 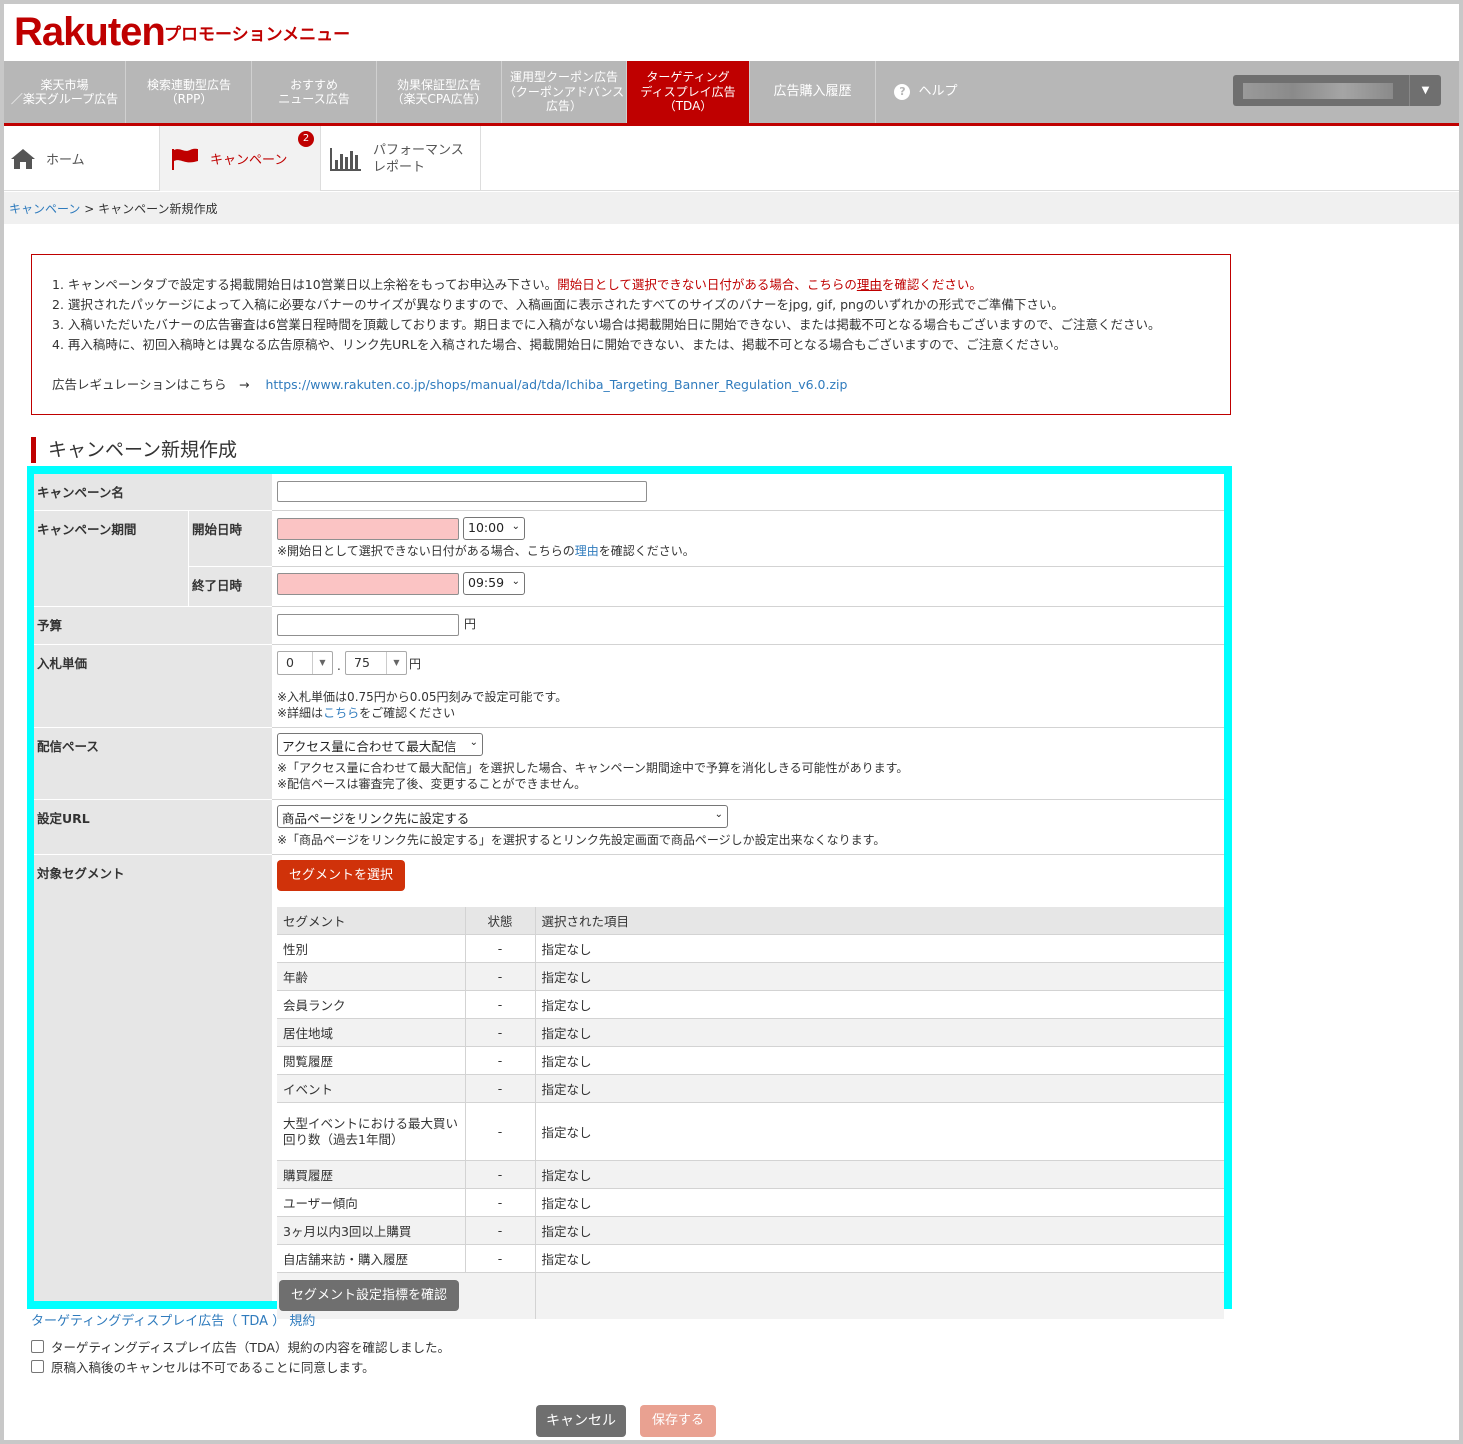 I want to click on breadcrumb-current: キャンペーン新規作成, so click(x=158, y=209).